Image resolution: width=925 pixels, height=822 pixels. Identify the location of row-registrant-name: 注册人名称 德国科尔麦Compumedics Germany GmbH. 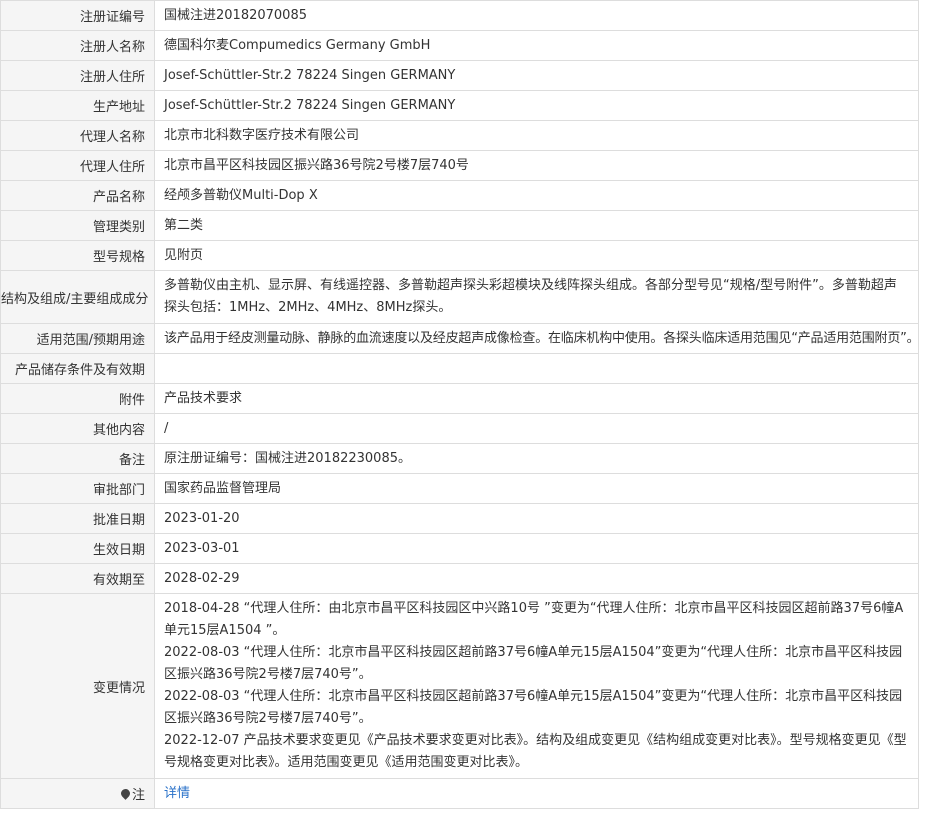
(459, 45).